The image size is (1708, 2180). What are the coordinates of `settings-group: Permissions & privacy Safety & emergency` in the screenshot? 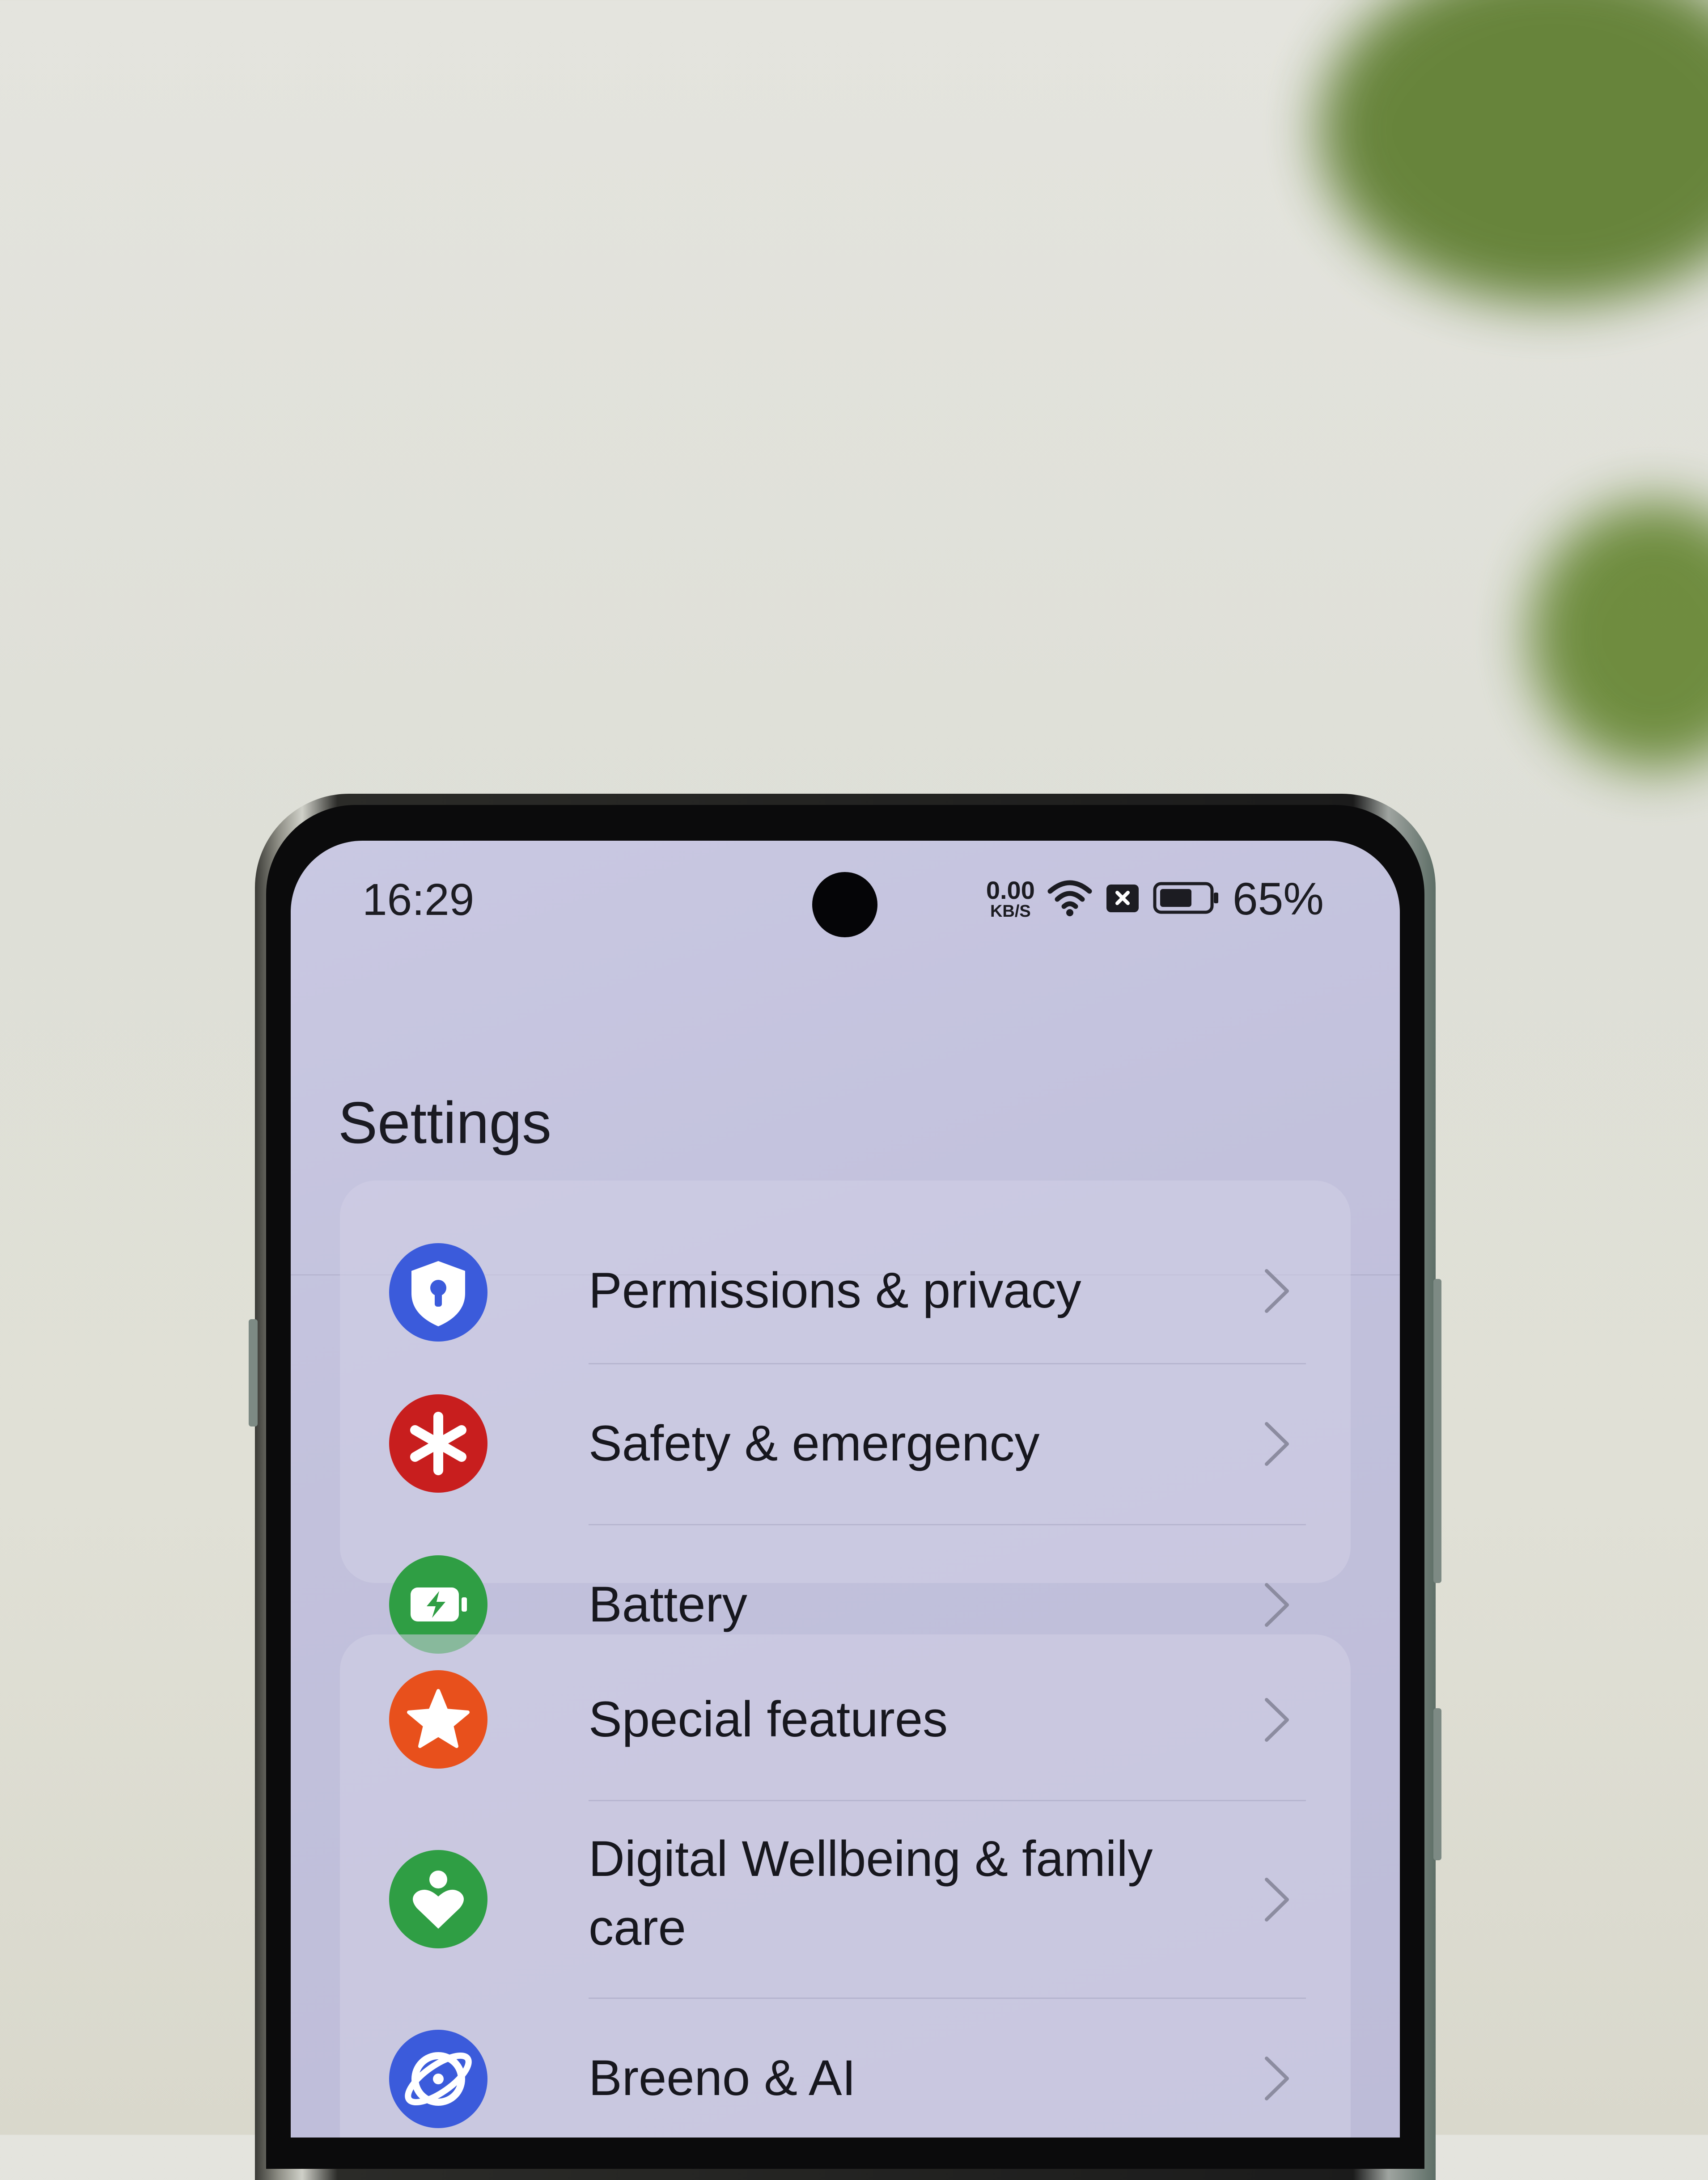 It's located at (845, 1417).